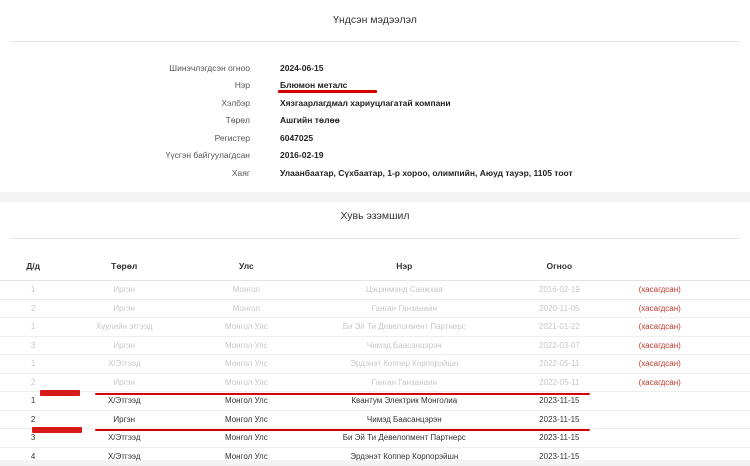 The image size is (750, 466). I want to click on cell-name: Цэцэнмэнд Санжхаа, so click(404, 290).